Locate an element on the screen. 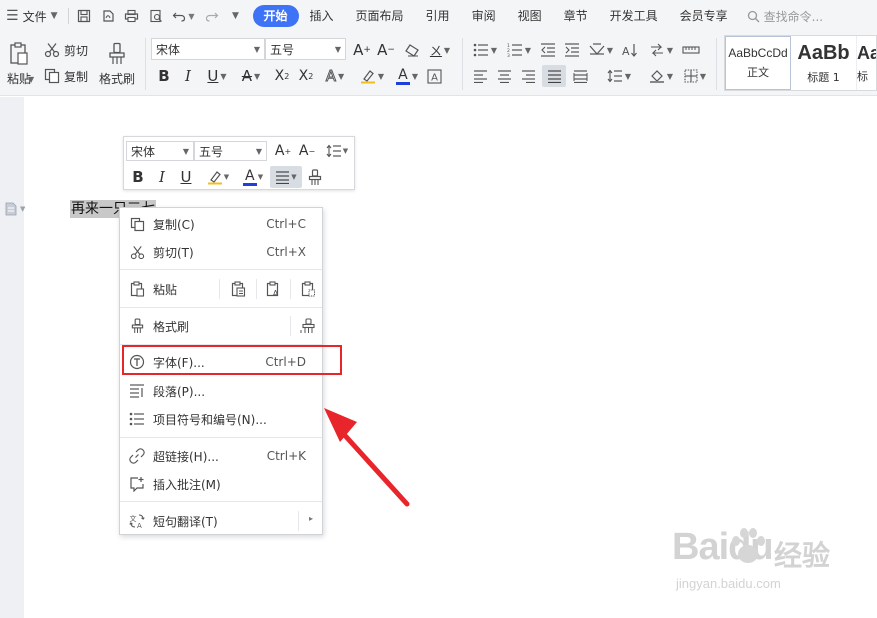 Image resolution: width=877 pixels, height=618 pixels. tab-developer: 开发工具 is located at coordinates (634, 16).